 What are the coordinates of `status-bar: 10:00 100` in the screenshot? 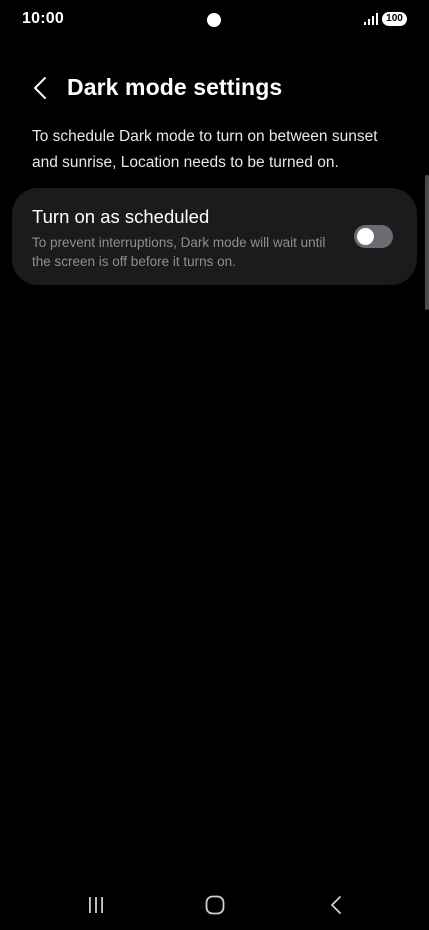 It's located at (214, 20).